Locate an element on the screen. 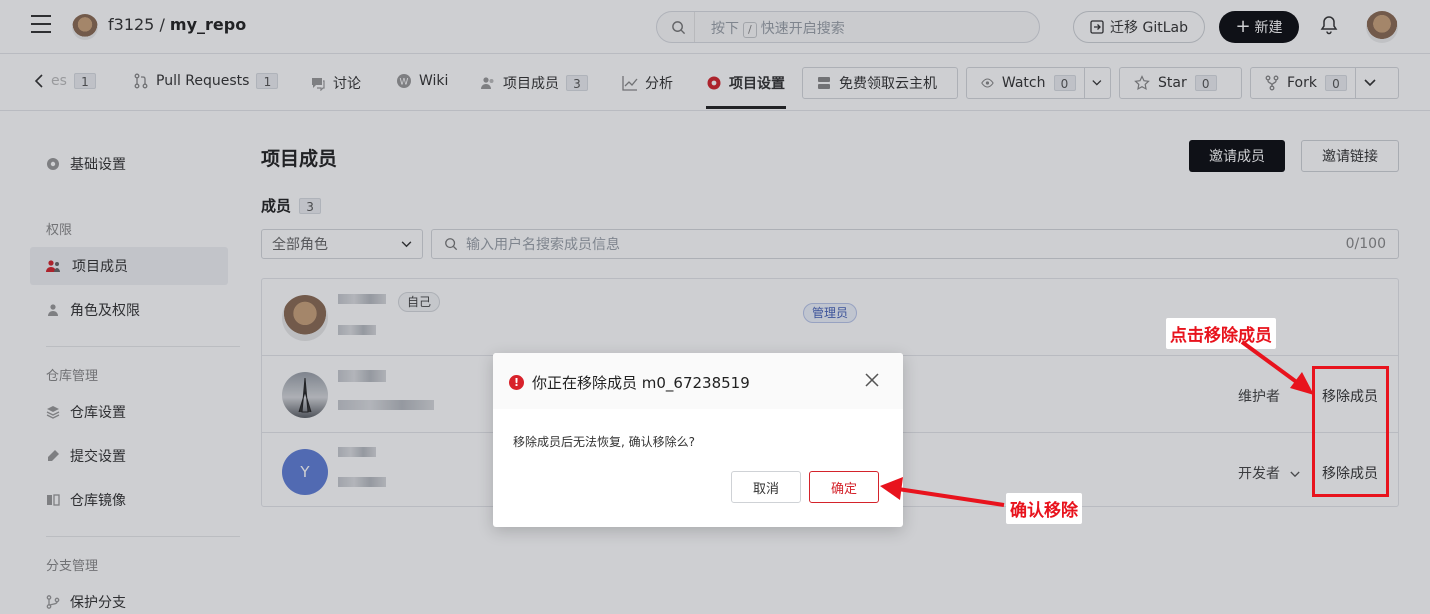 Image resolution: width=1430 pixels, height=614 pixels. arrow-to-confirm is located at coordinates (942, 492).